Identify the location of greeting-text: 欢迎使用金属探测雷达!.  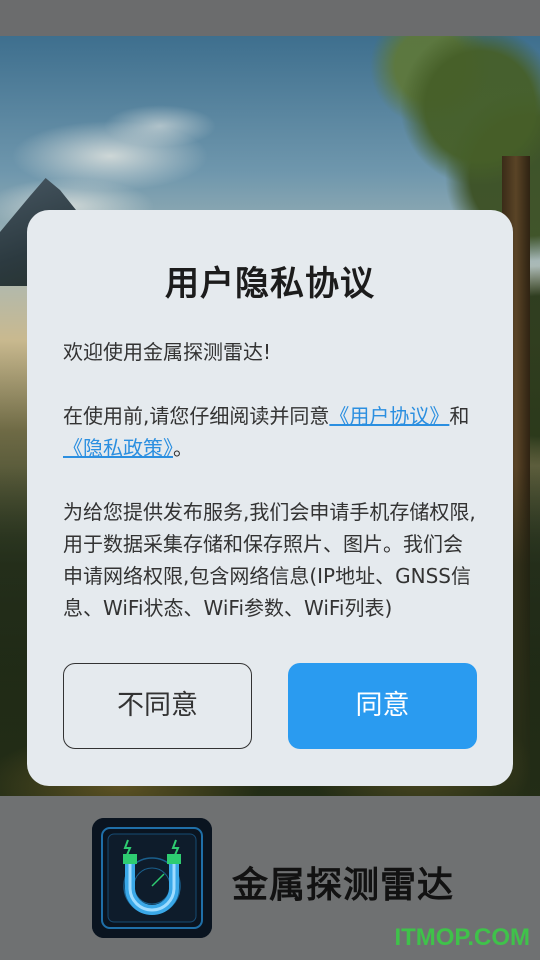
(167, 352).